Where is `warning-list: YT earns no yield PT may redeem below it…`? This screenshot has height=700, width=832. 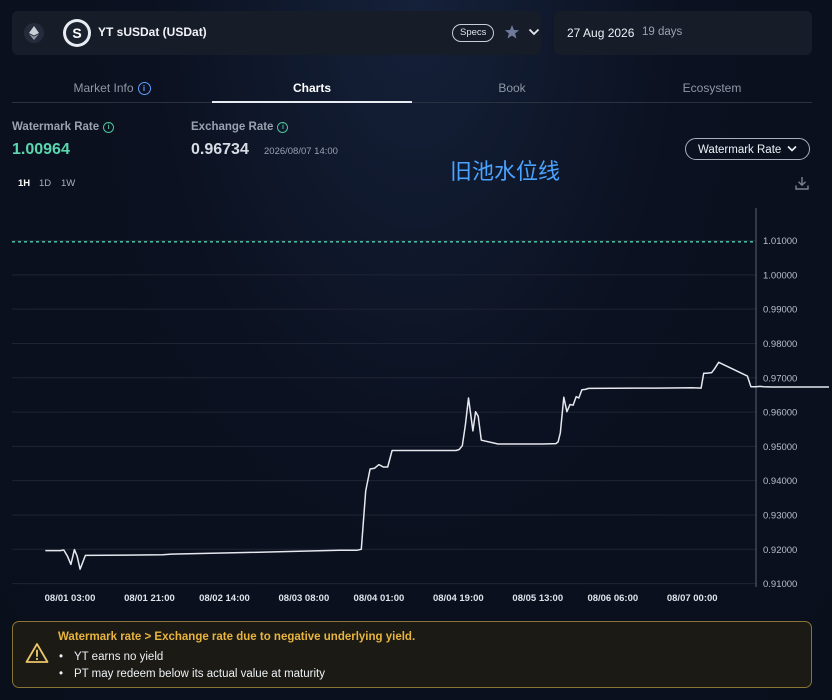
warning-list: YT earns no yield PT may redeem below it… is located at coordinates (191, 666).